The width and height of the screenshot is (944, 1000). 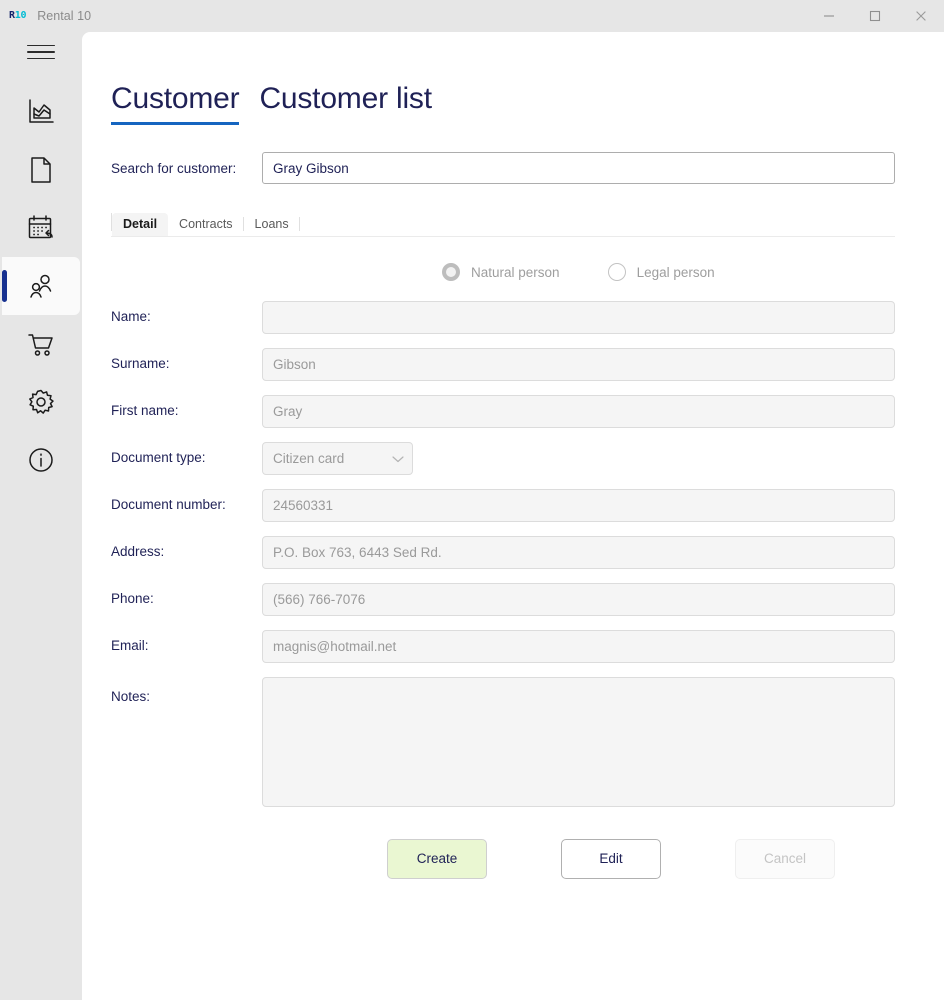 I want to click on sidebar-item-customers, so click(x=41, y=286).